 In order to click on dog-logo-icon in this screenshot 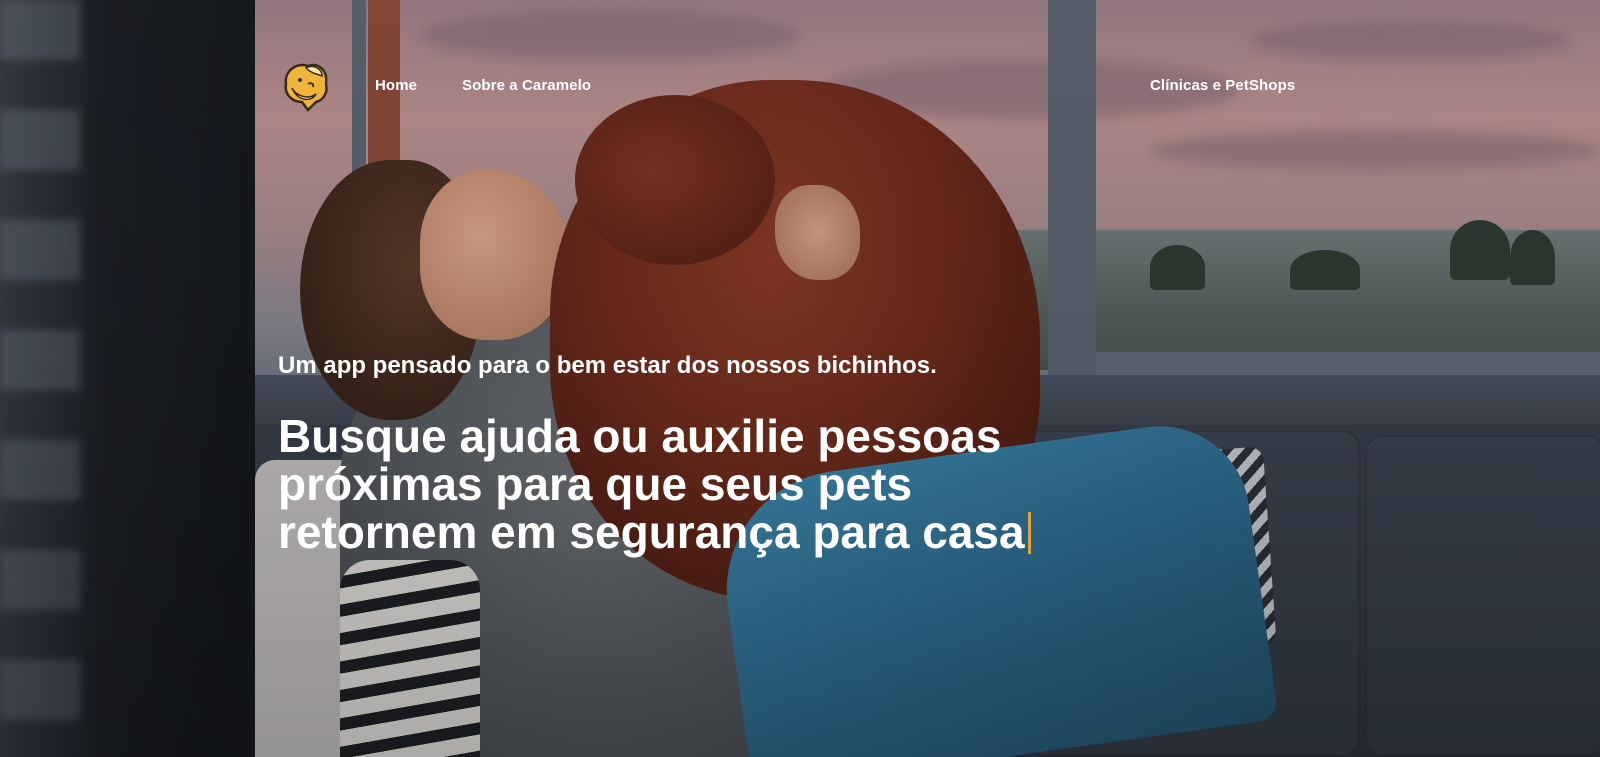, I will do `click(306, 87)`.